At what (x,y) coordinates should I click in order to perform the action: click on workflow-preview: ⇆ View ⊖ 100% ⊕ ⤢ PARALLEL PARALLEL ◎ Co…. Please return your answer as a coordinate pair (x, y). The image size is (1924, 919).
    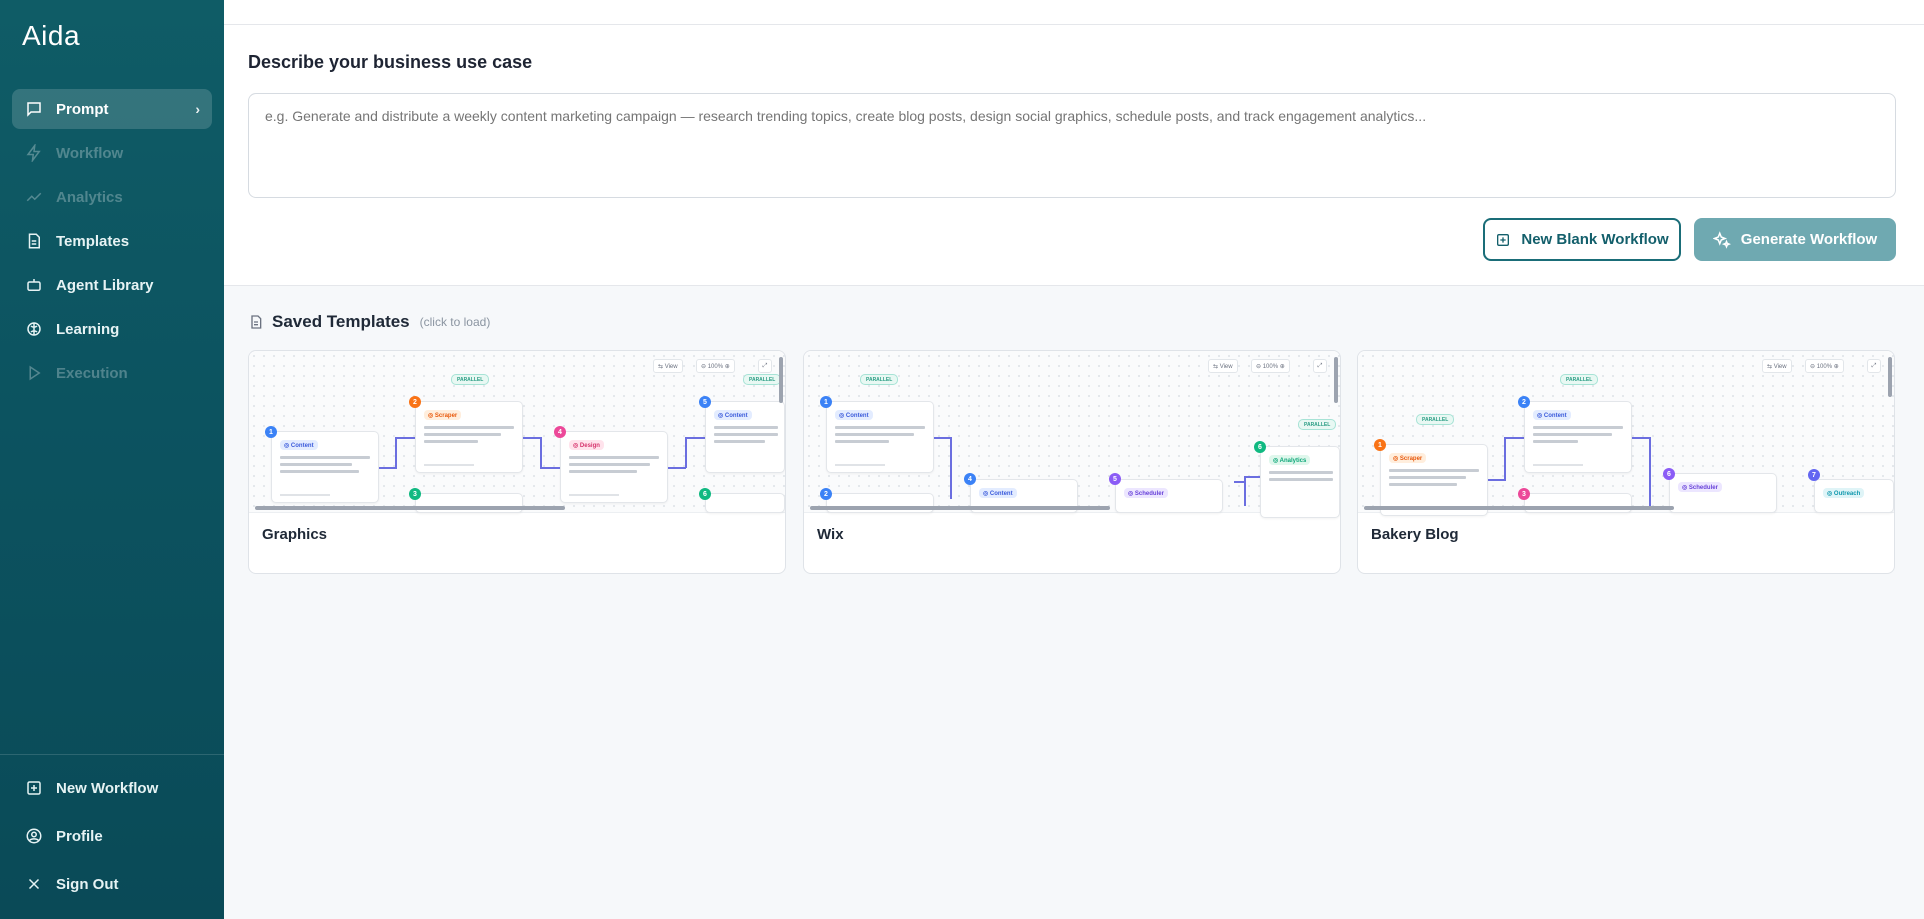
    Looking at the image, I should click on (1072, 434).